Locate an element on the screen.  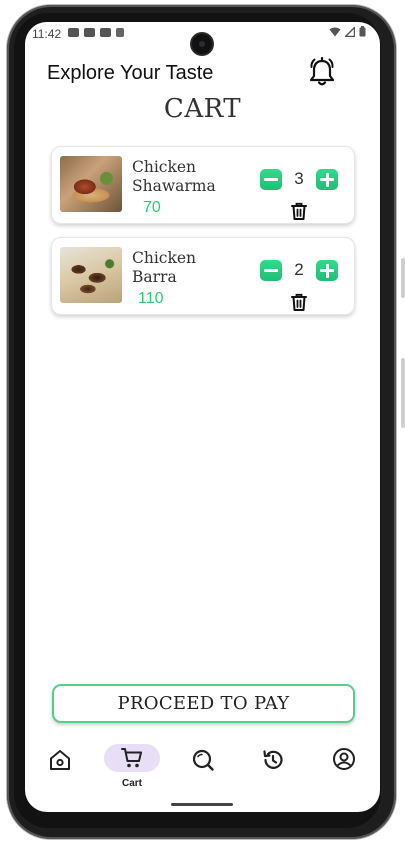
home-indicator is located at coordinates (202, 804).